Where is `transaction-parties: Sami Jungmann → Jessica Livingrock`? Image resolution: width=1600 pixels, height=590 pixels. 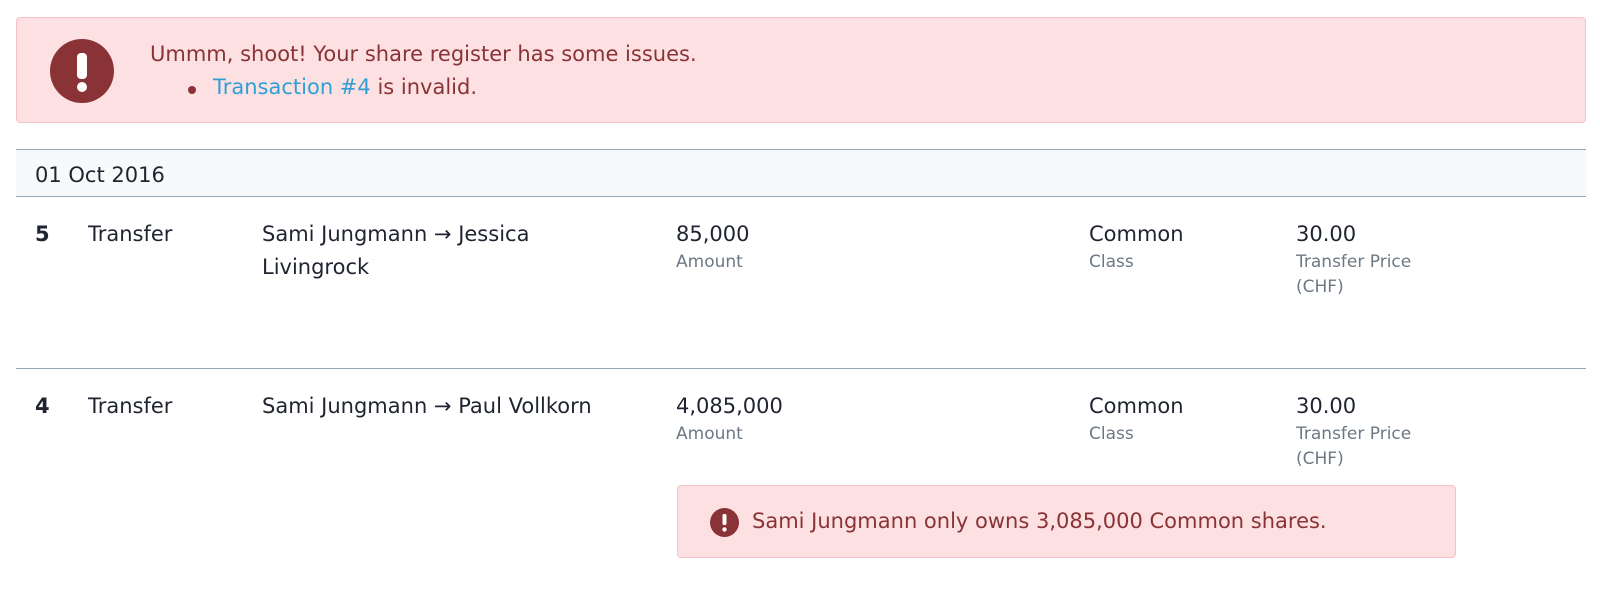 transaction-parties: Sami Jungmann → Jessica Livingrock is located at coordinates (396, 250).